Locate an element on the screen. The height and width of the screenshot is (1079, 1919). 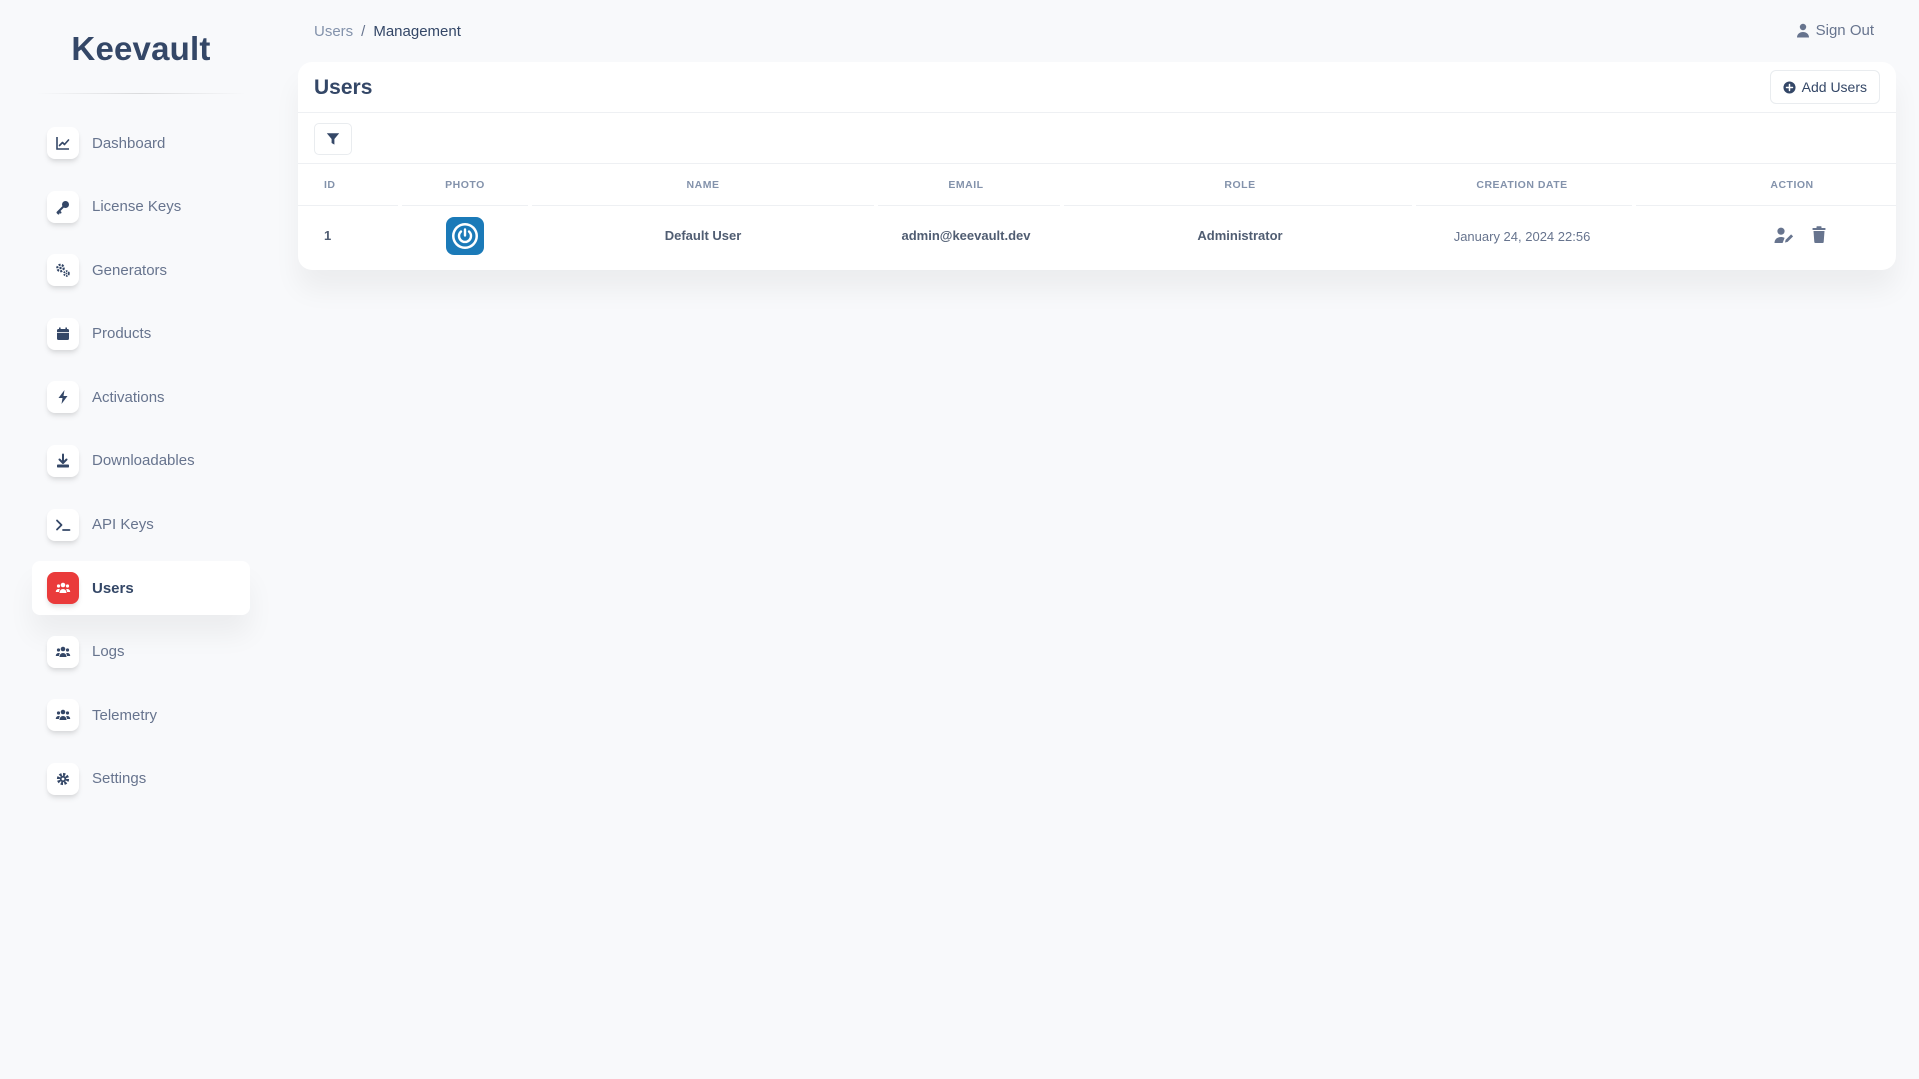
trash-icon is located at coordinates (1819, 234).